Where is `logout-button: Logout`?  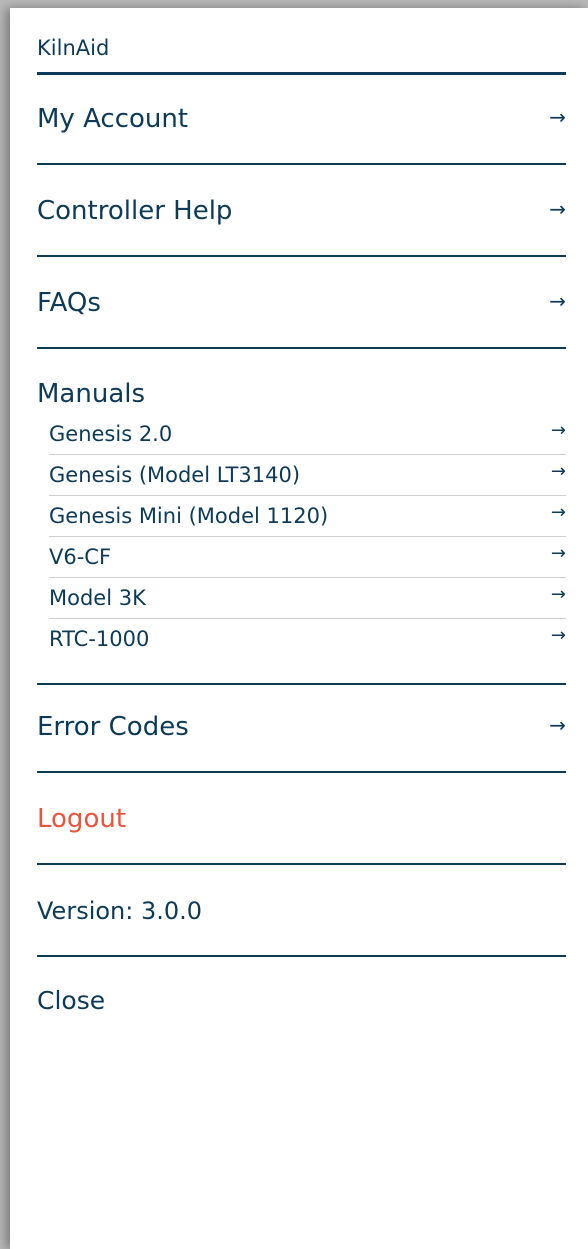 logout-button: Logout is located at coordinates (301, 820).